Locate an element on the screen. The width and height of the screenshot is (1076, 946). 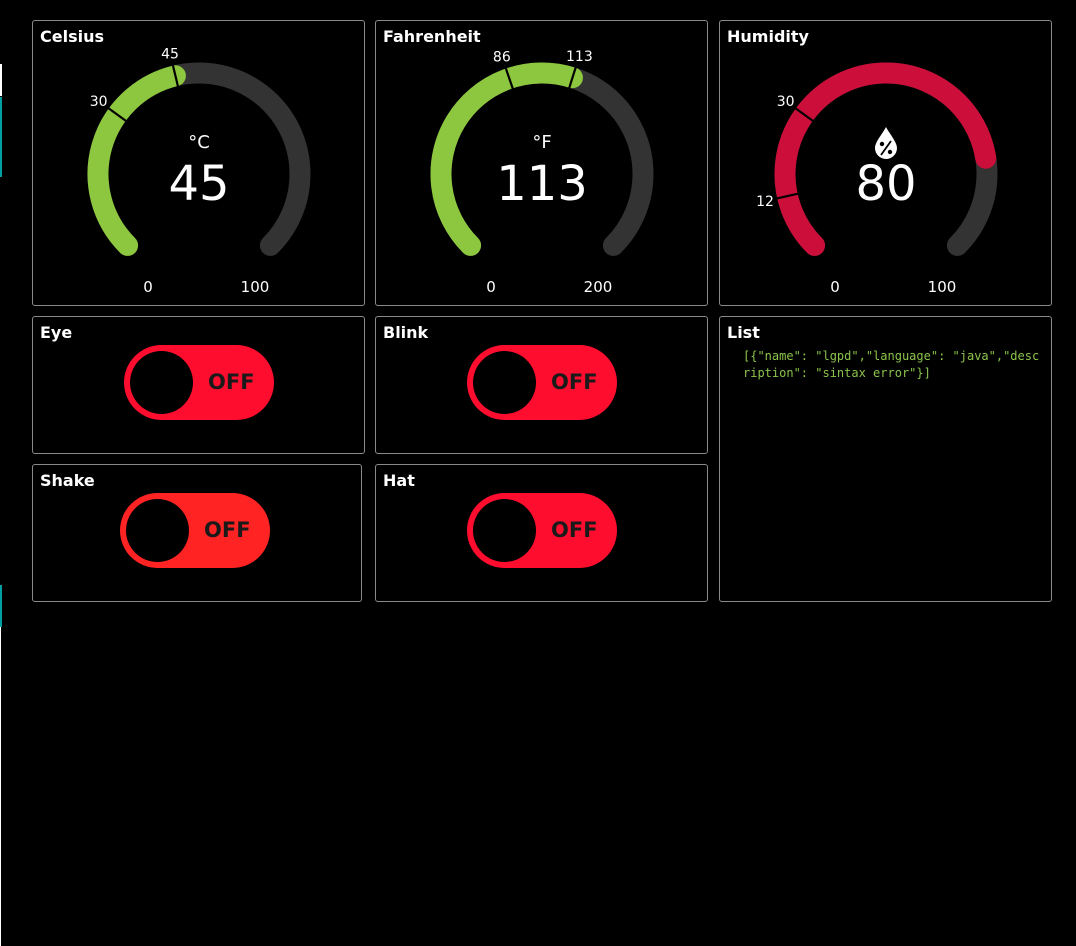
card-title: Blink is located at coordinates (406, 332).